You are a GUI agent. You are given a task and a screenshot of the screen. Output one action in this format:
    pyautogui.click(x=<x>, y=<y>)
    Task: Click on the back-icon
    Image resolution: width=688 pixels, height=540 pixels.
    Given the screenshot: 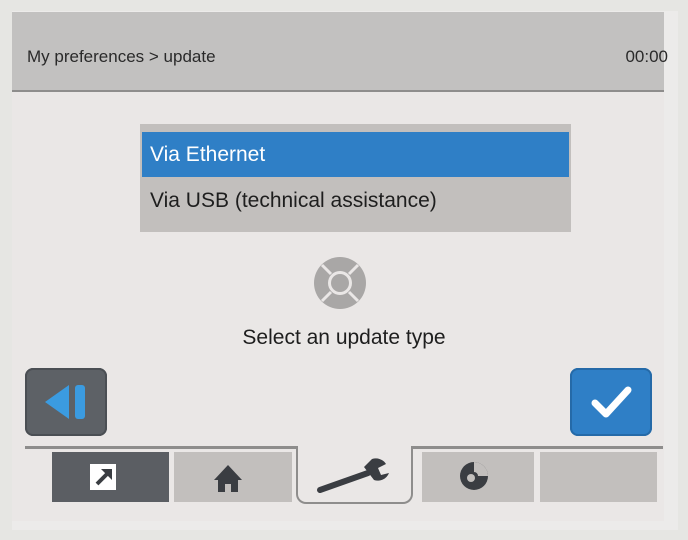 What is the action you would take?
    pyautogui.click(x=65, y=402)
    